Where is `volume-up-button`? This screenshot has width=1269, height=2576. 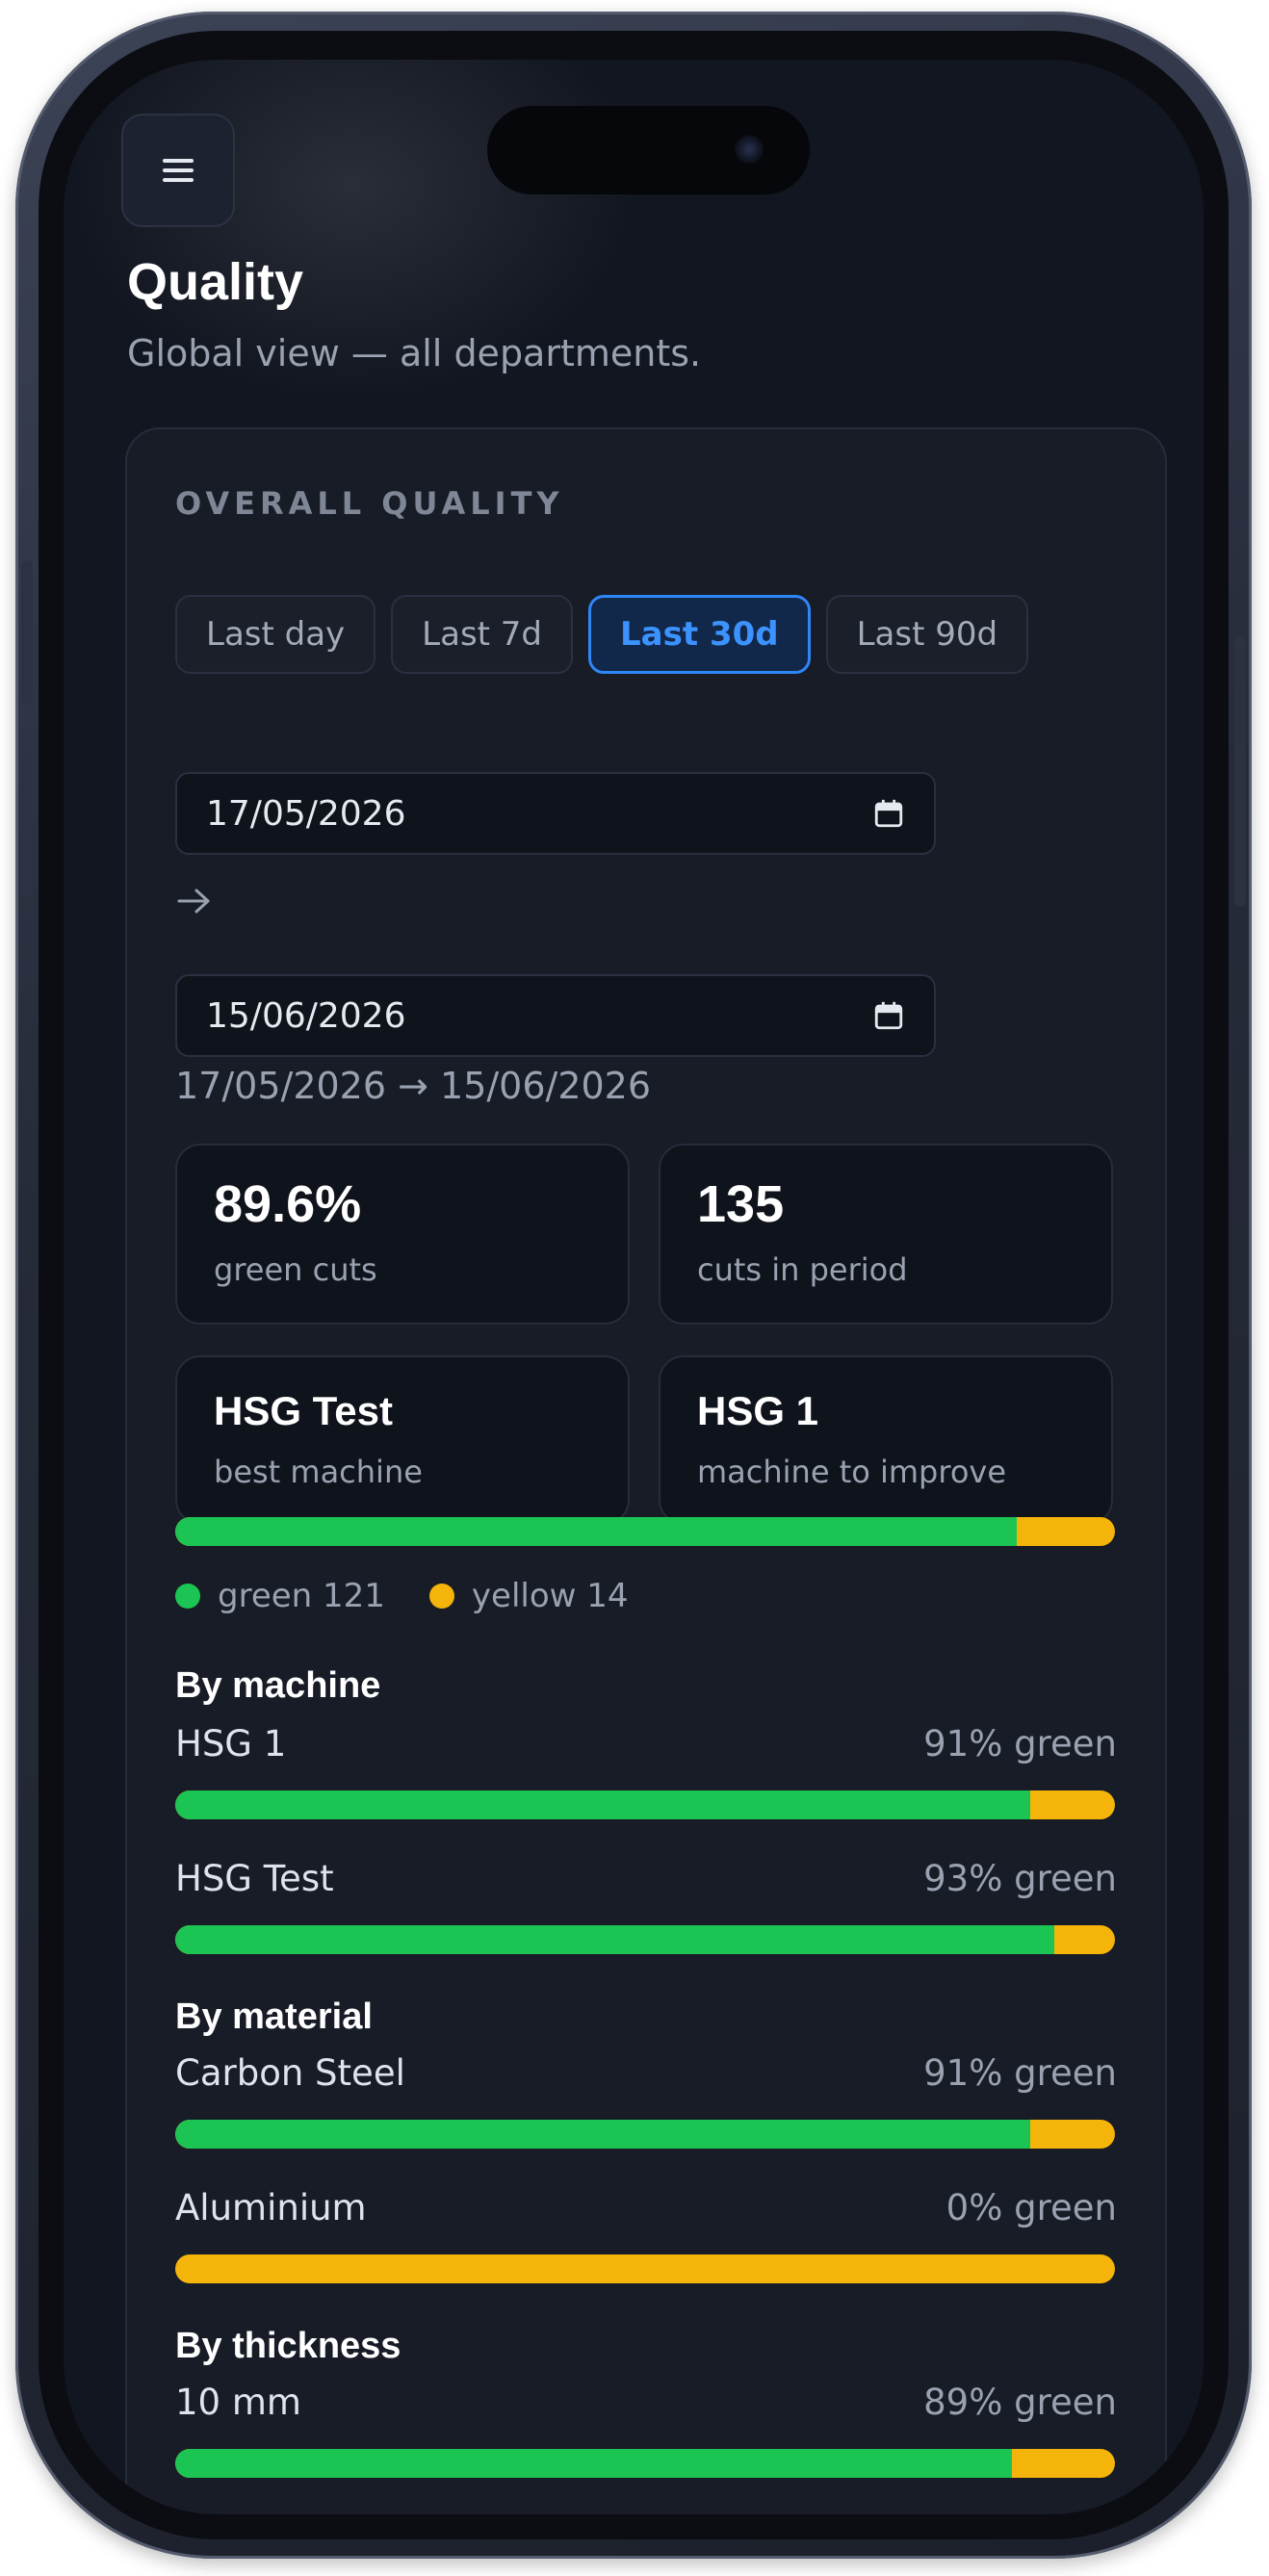
volume-up-button is located at coordinates (27, 632).